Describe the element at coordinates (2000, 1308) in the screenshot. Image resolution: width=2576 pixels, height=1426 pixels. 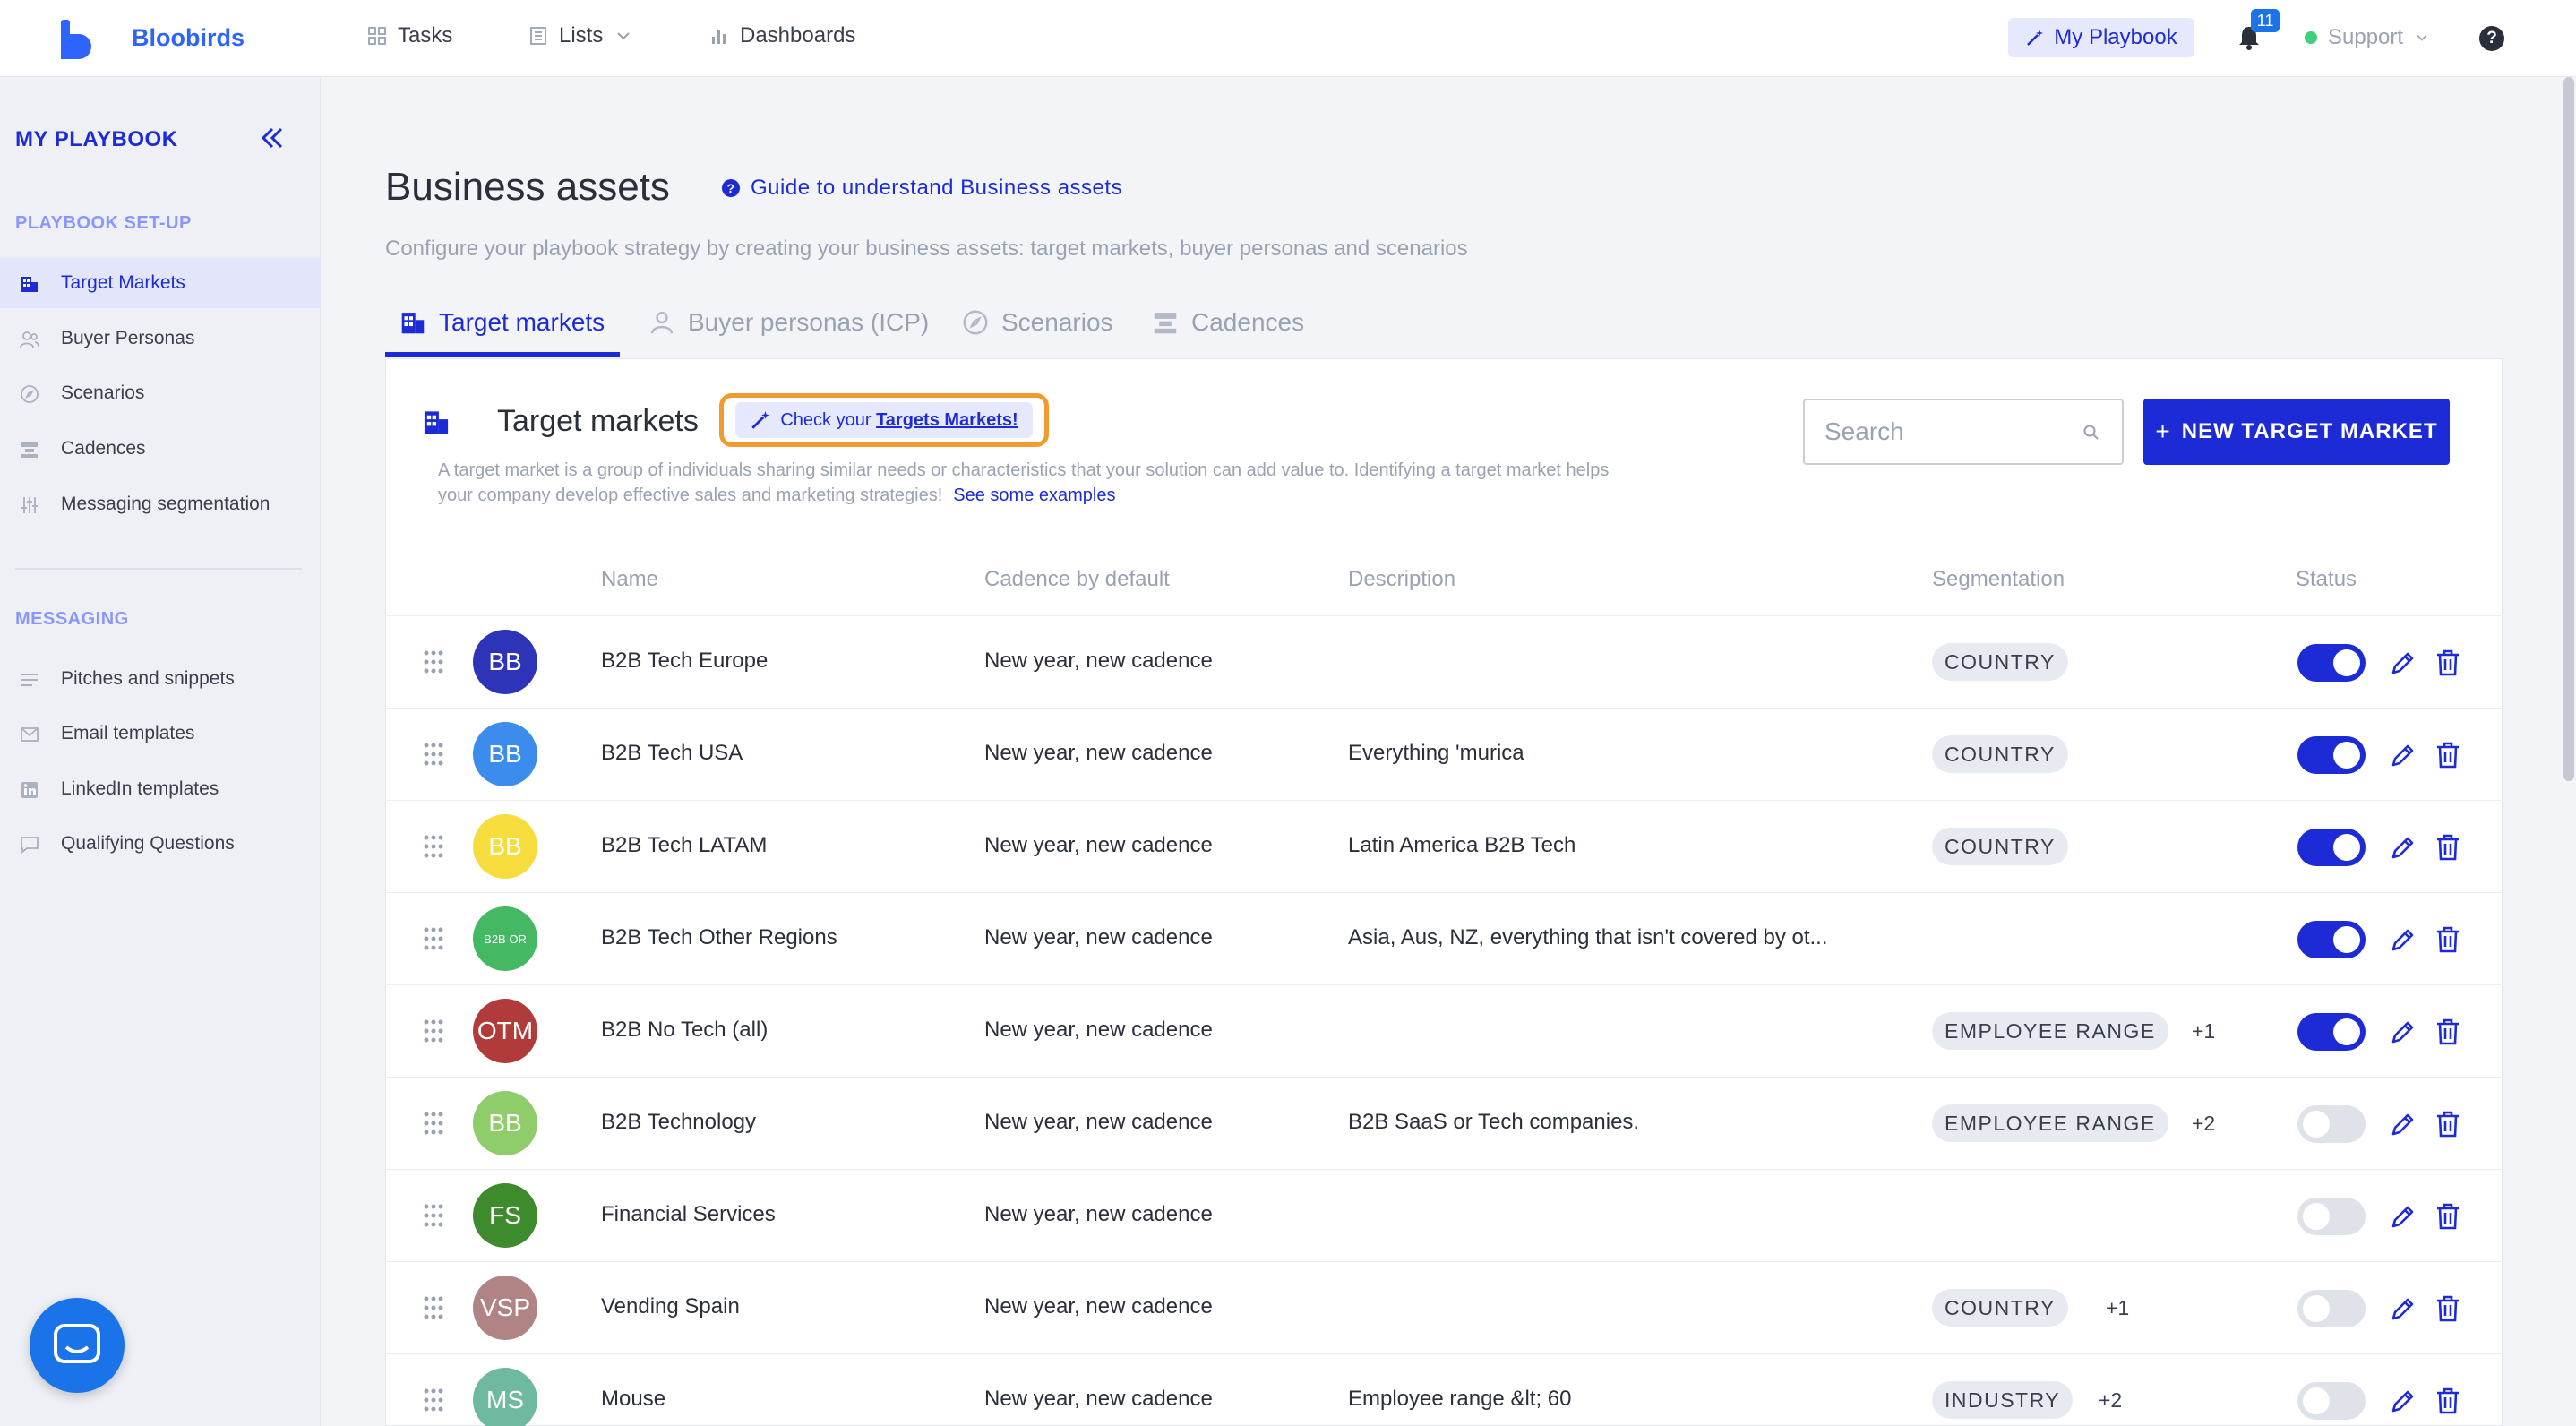
I see `segmentation-chip: COUNTRY` at that location.